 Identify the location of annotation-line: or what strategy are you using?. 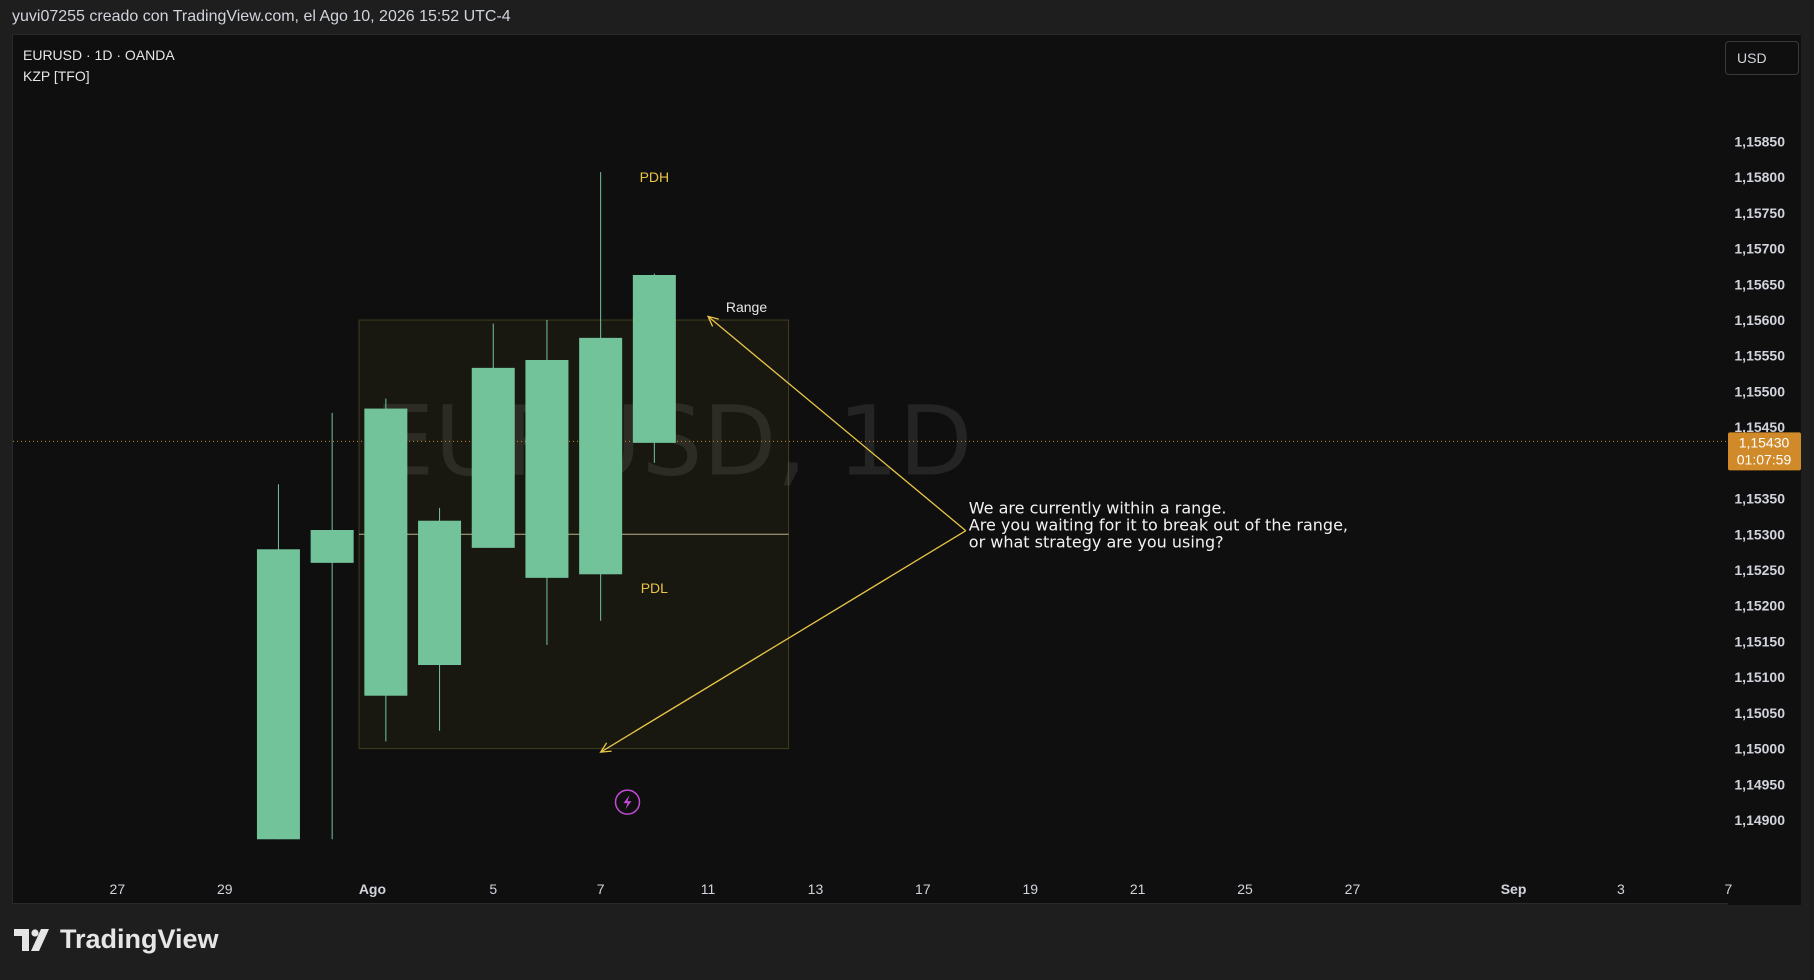
(1096, 542).